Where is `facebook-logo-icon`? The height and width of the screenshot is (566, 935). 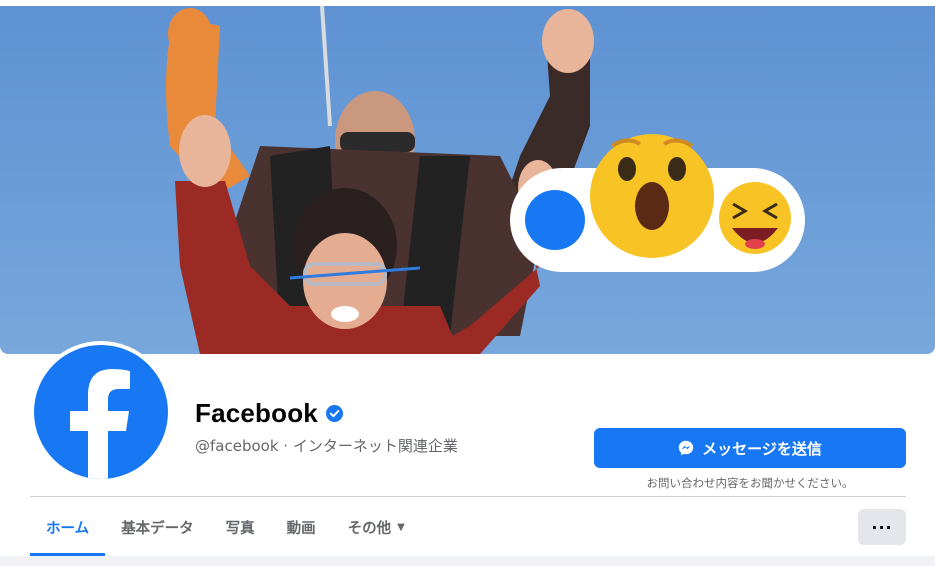 facebook-logo-icon is located at coordinates (101, 412).